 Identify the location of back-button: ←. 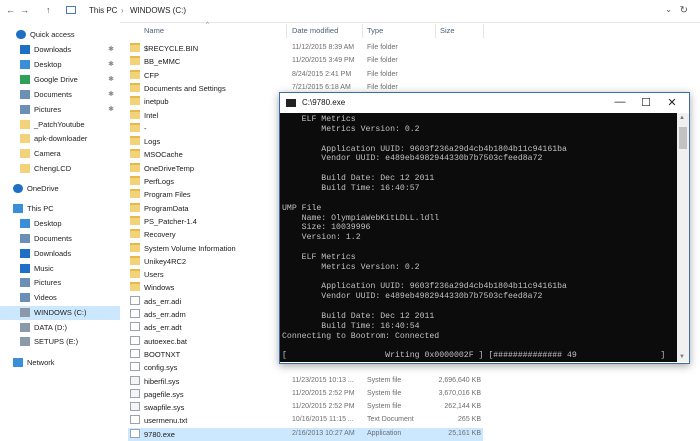
(10, 10).